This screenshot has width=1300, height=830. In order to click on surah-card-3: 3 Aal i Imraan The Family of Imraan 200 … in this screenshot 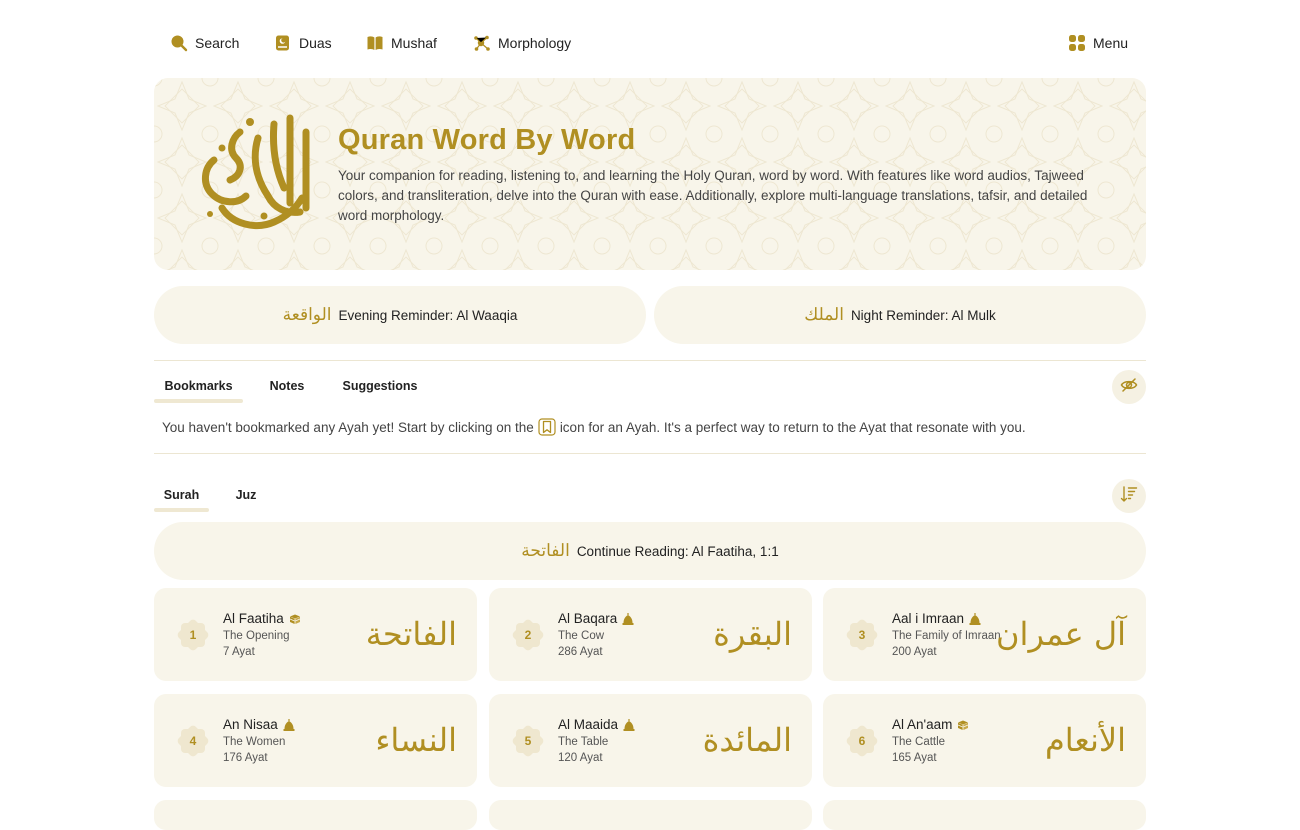, I will do `click(984, 634)`.